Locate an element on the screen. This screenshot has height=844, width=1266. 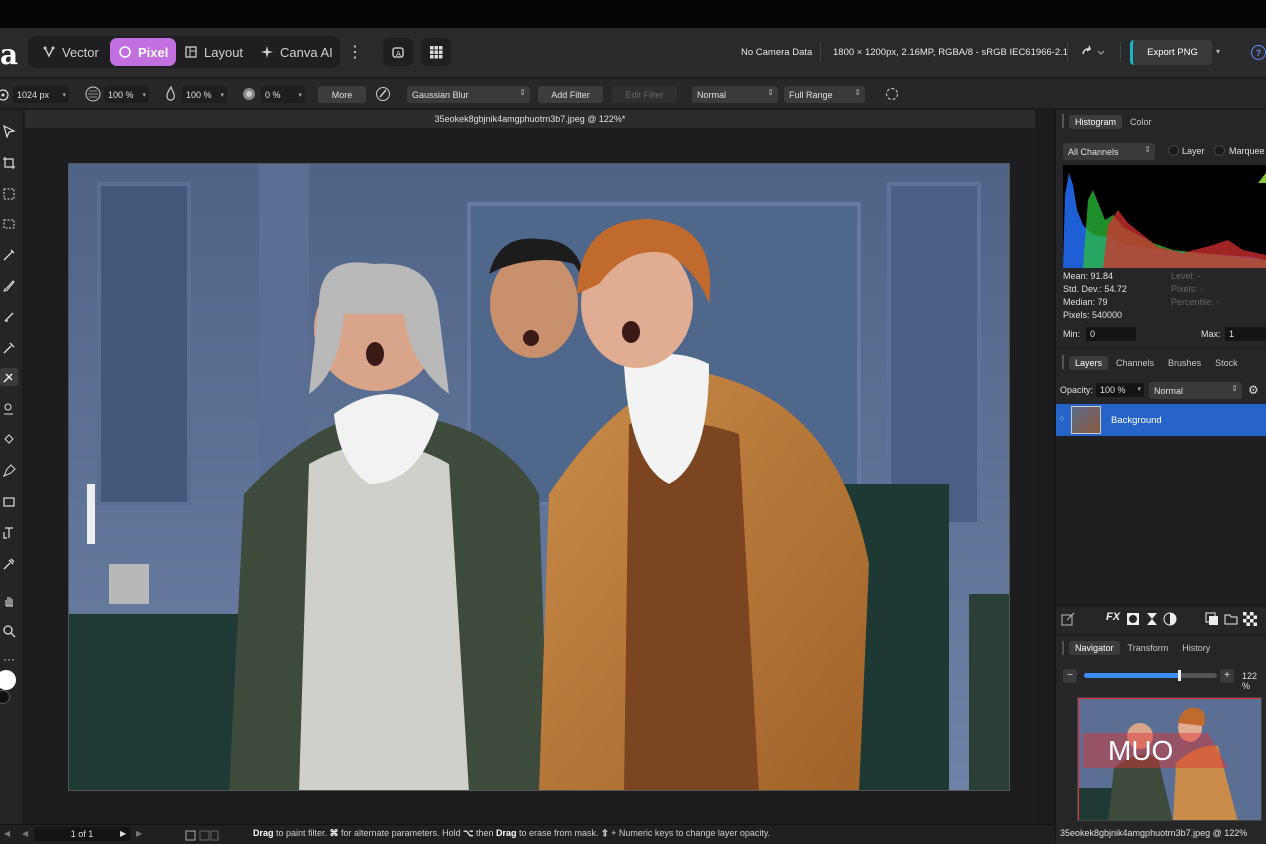
visibility-dots-icon: ⁘ is located at coordinates (1062, 419).